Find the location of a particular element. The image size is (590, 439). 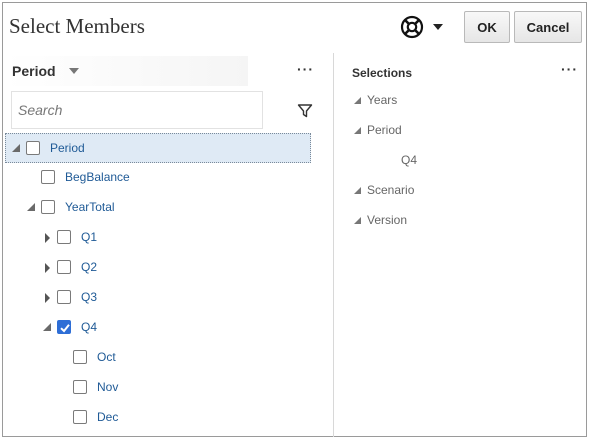

member-label: Q3 is located at coordinates (89, 297).